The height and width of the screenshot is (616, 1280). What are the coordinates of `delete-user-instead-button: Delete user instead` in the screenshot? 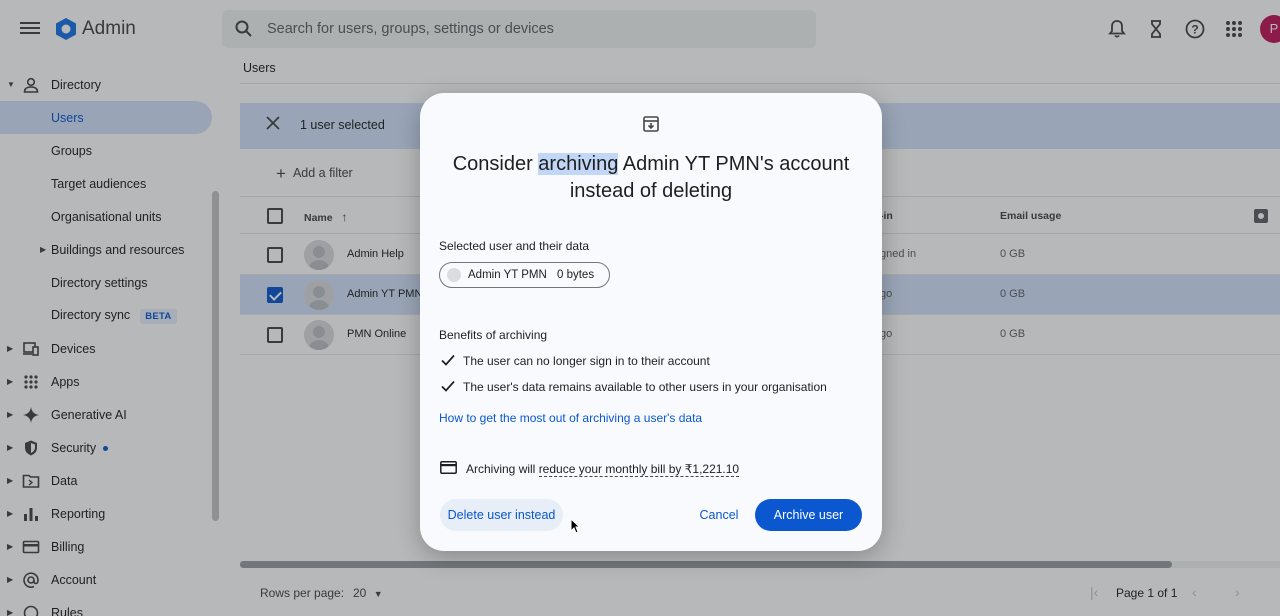 It's located at (501, 515).